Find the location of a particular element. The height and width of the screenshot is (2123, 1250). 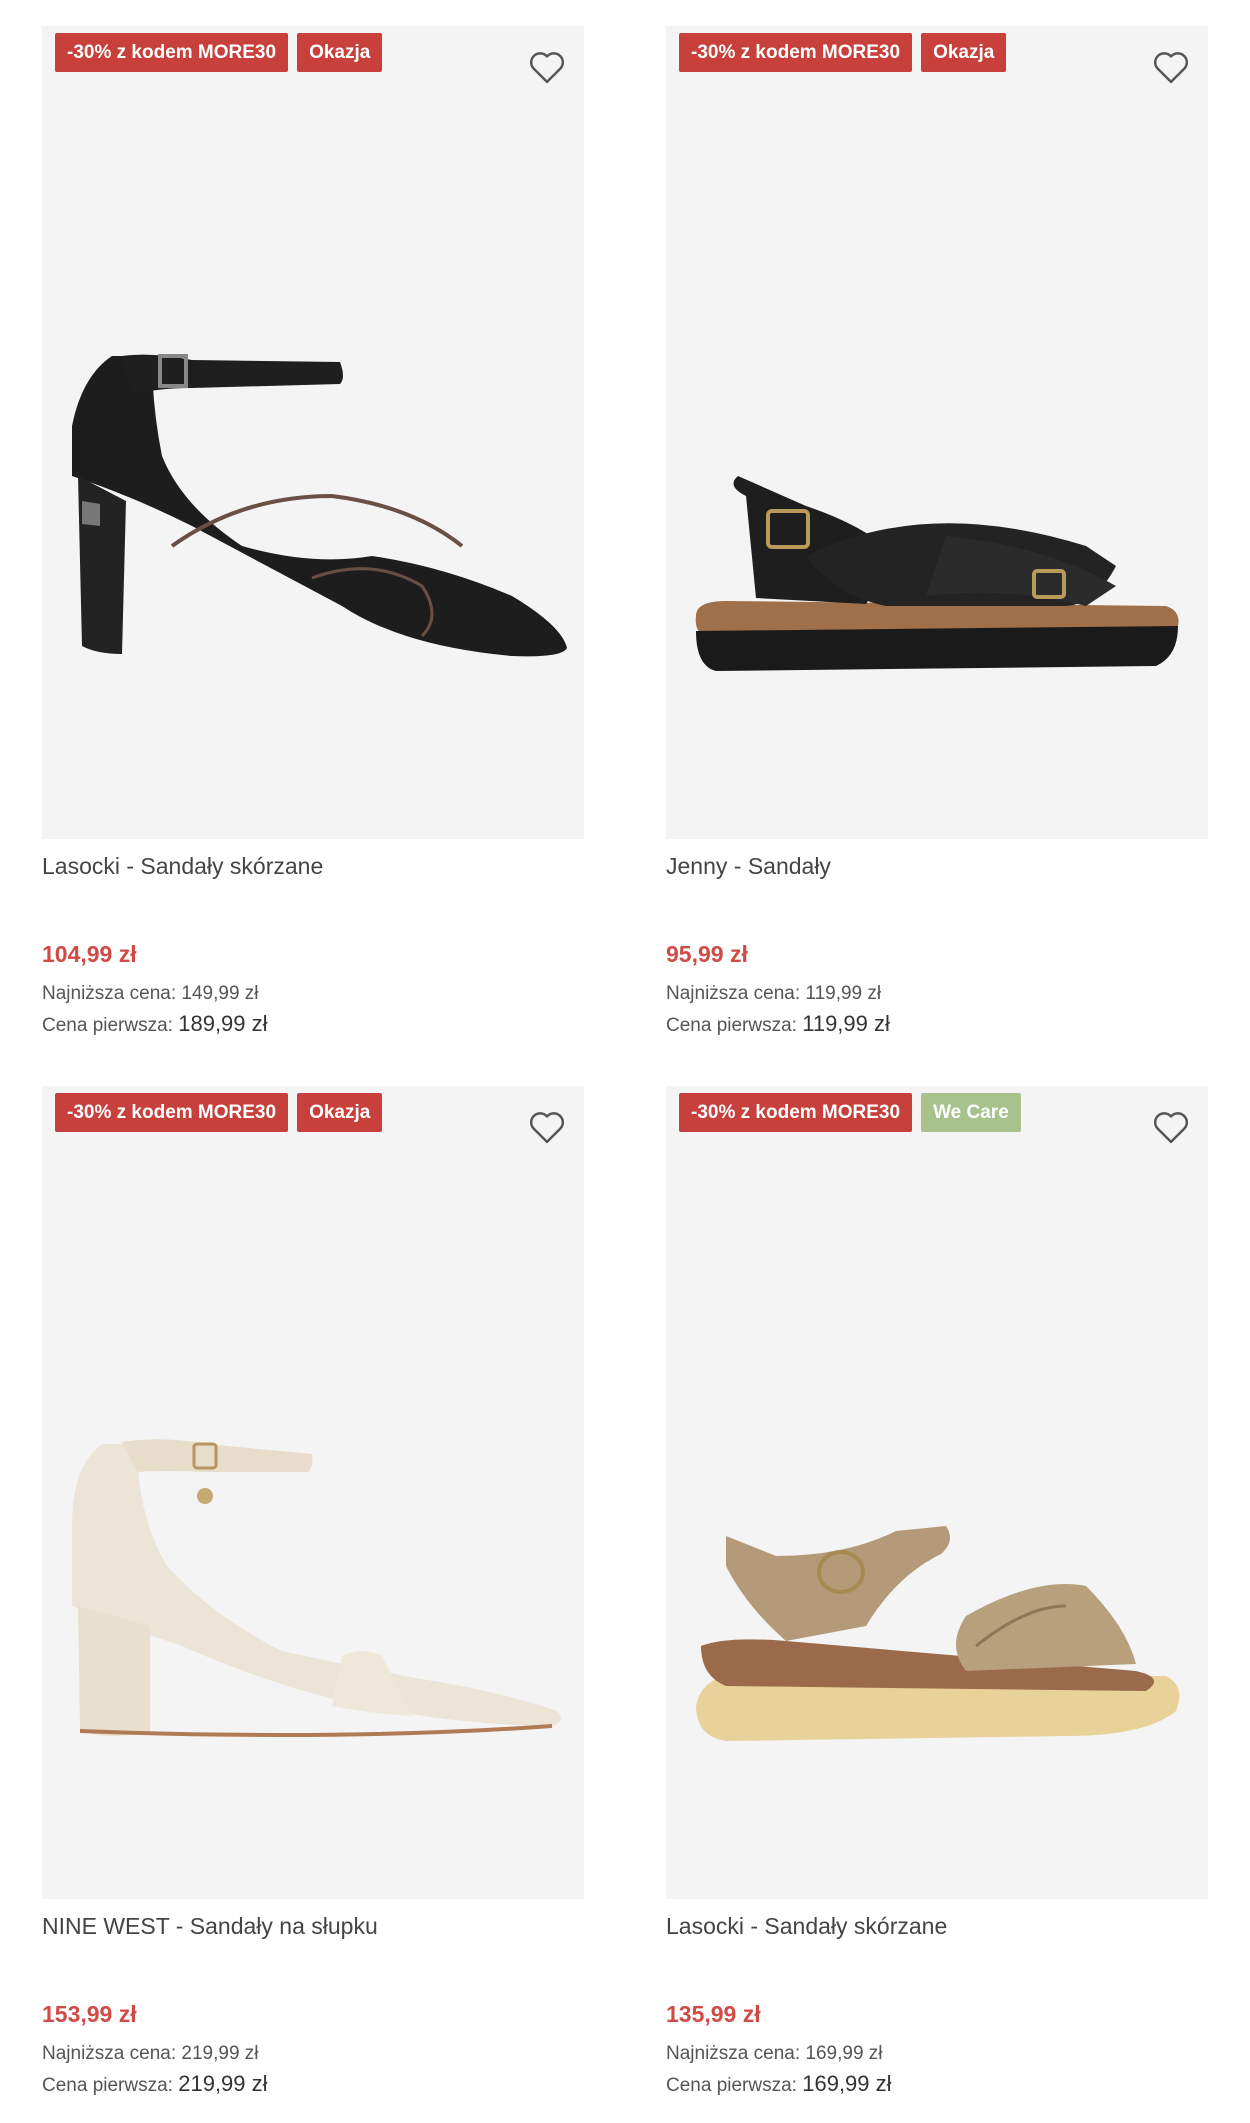

lowest-price: Najniższa cena: 169,99 zł is located at coordinates (774, 2054).